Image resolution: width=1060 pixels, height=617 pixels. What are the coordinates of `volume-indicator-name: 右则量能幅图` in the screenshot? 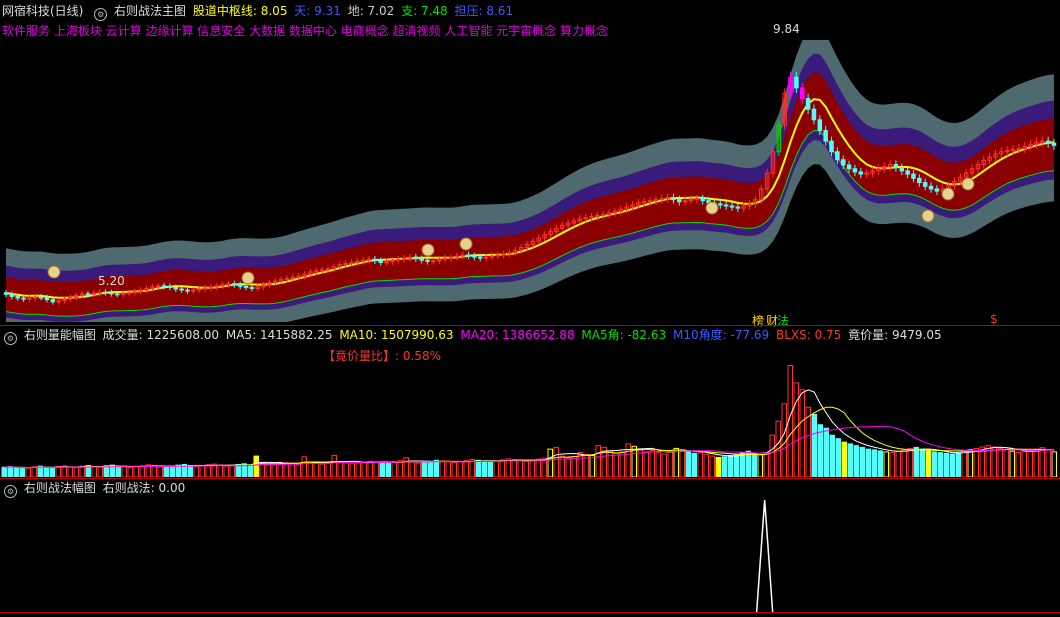 It's located at (60, 335).